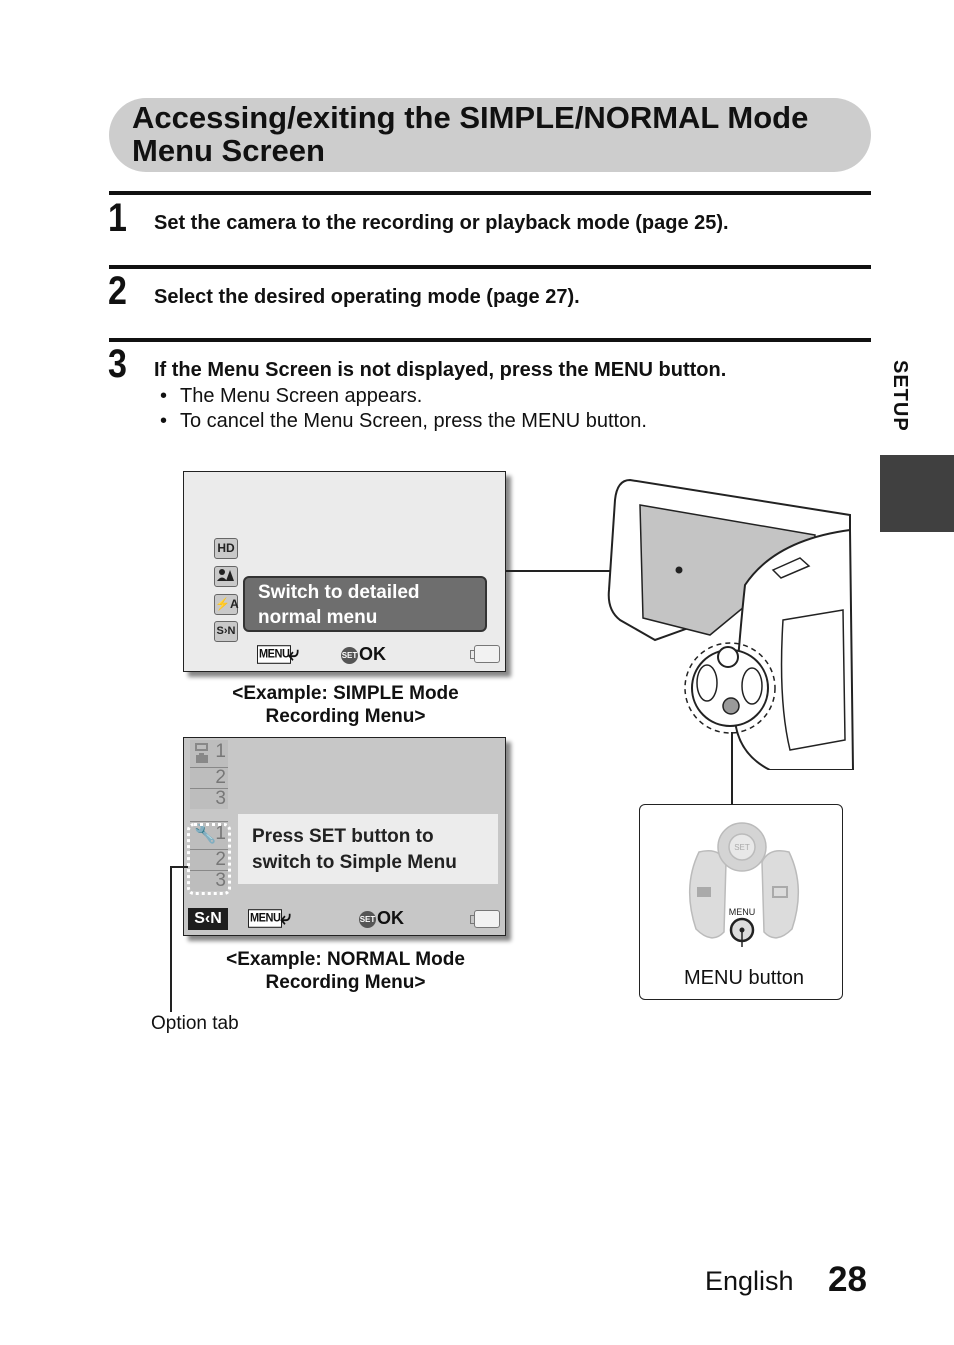 The image size is (954, 1345). What do you see at coordinates (209, 859) in the screenshot?
I see `option-tab-highlight` at bounding box center [209, 859].